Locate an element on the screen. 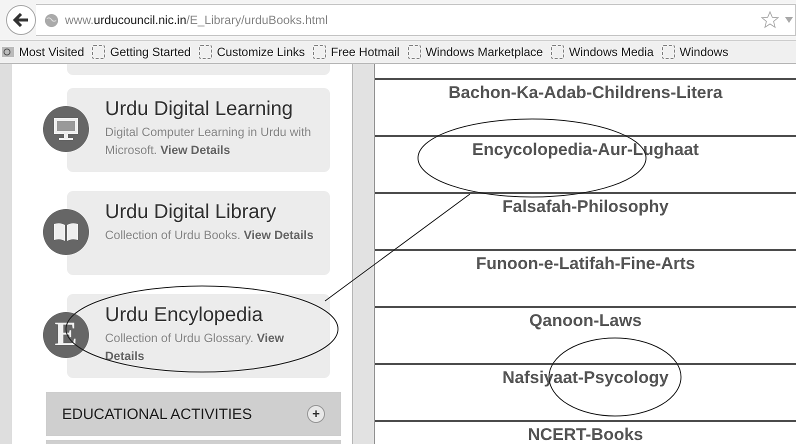 The image size is (796, 444). bookmark-link: Customize Links is located at coordinates (251, 52).